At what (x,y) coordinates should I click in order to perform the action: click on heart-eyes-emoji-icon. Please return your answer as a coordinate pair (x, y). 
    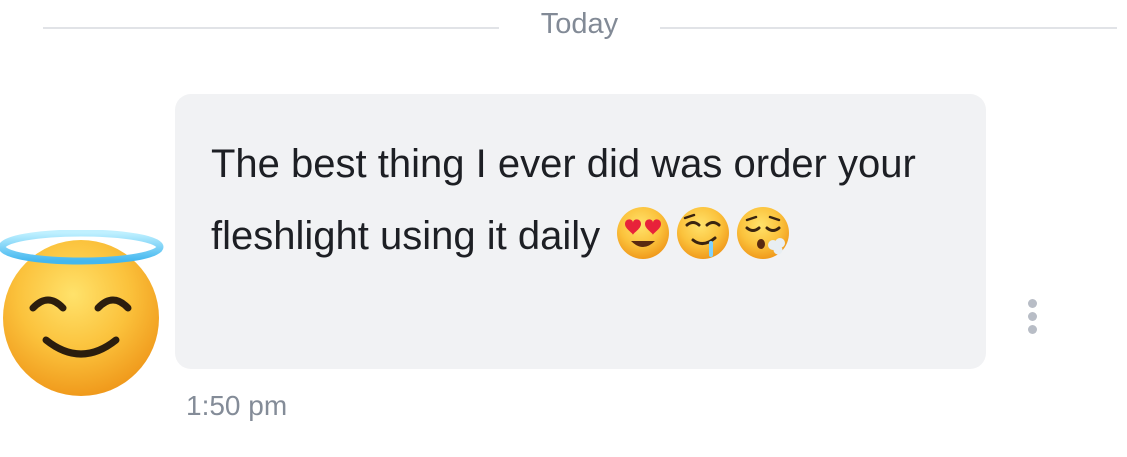
    Looking at the image, I should click on (643, 233).